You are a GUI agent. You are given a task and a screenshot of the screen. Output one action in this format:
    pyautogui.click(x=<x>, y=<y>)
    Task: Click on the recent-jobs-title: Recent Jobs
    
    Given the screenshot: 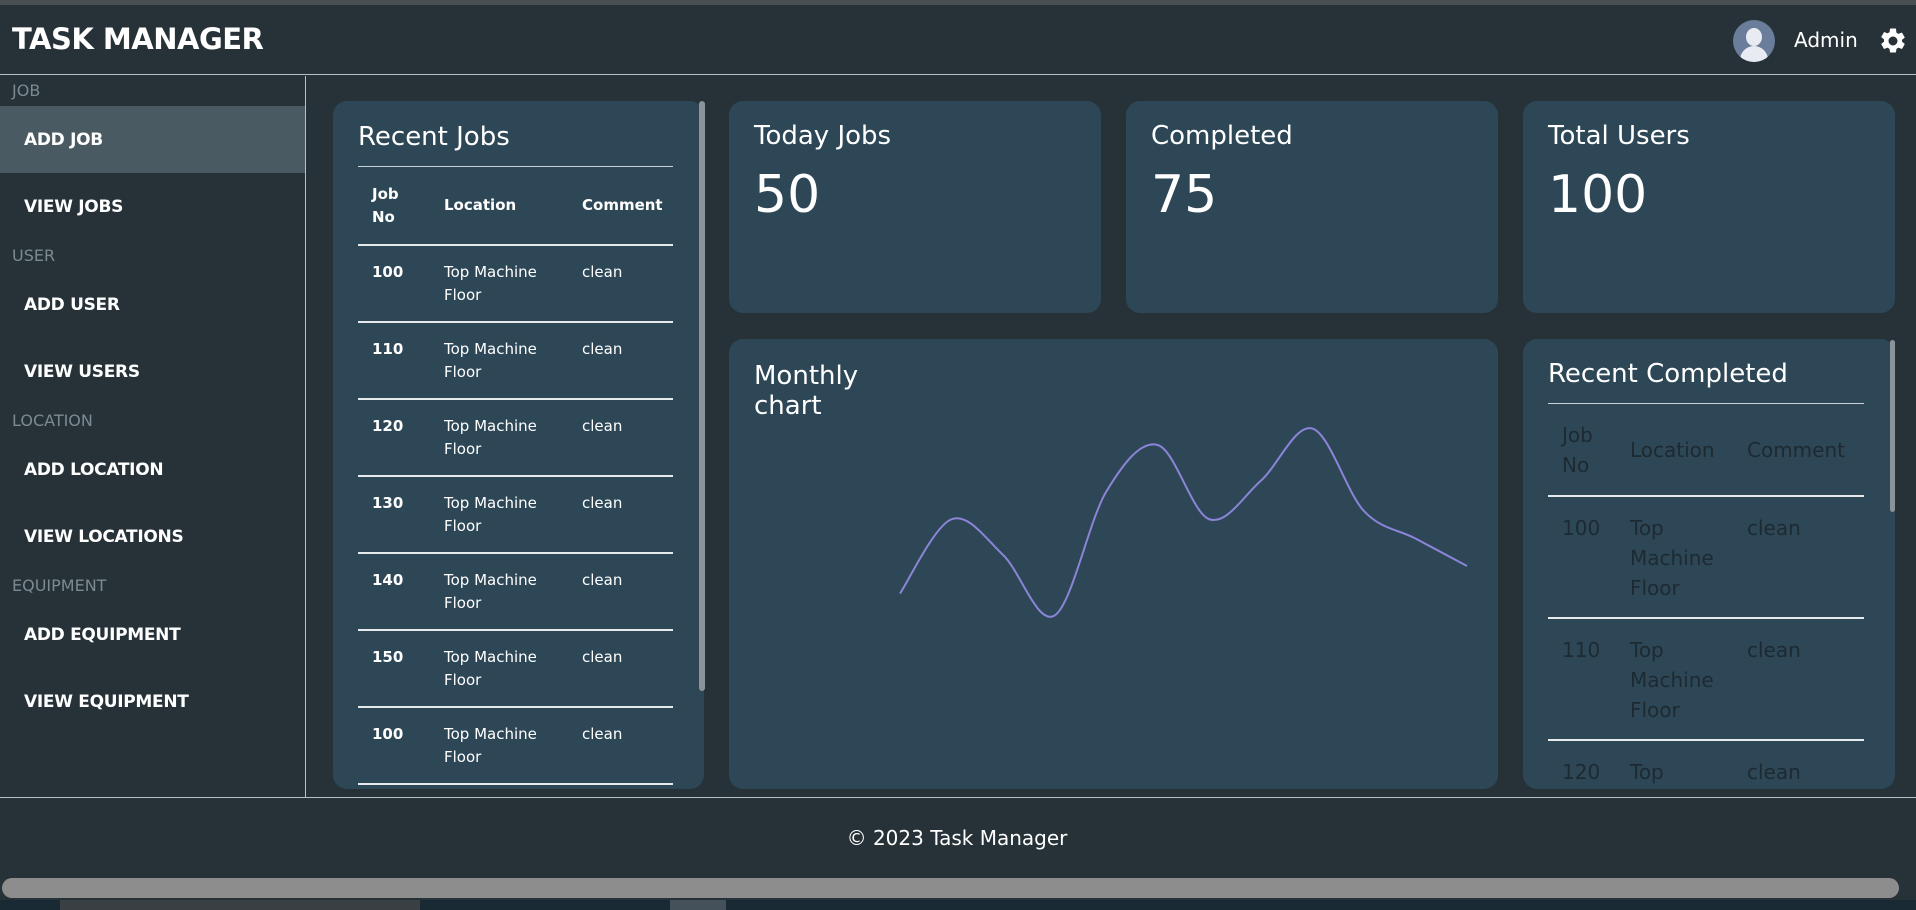 What is the action you would take?
    pyautogui.click(x=434, y=137)
    